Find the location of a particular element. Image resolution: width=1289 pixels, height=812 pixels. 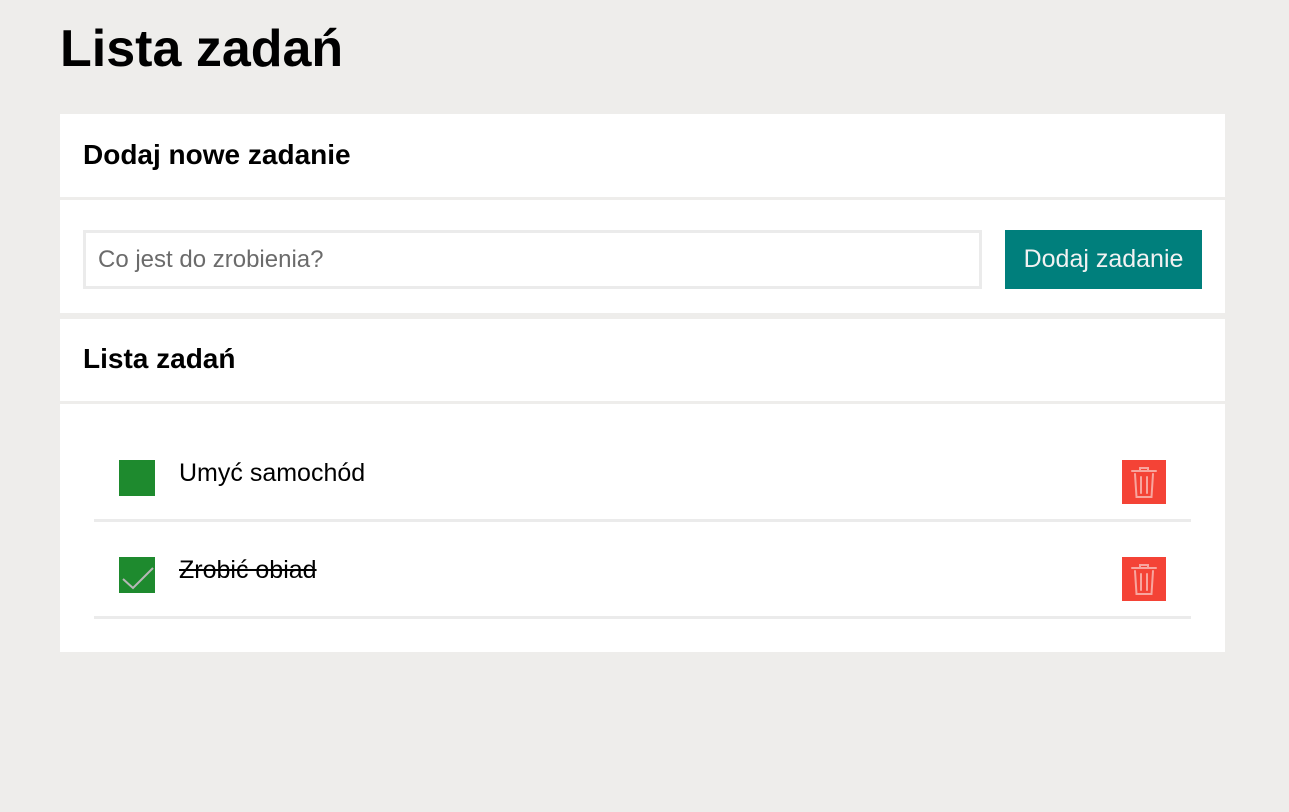

task-text: Umyć samochód is located at coordinates (272, 473).